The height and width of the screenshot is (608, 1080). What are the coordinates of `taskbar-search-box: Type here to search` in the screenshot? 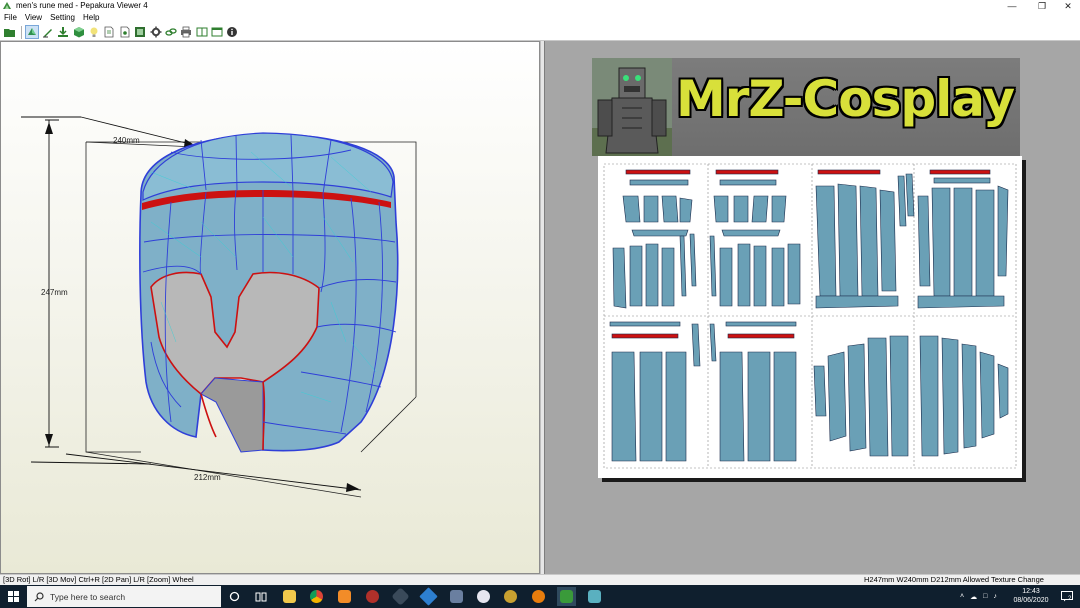 It's located at (124, 596).